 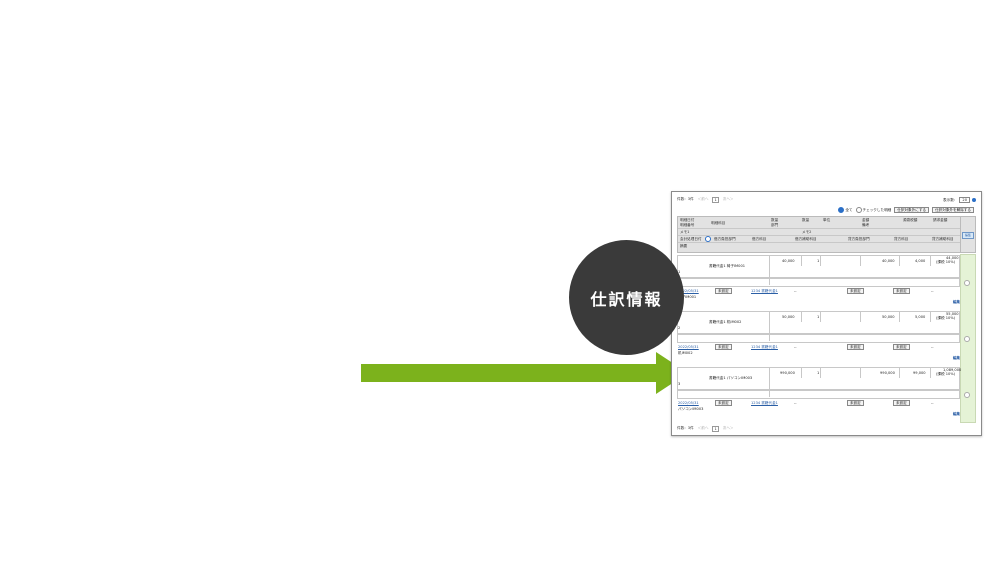 I want to click on display-count: 表示数： 20, so click(x=959, y=200).